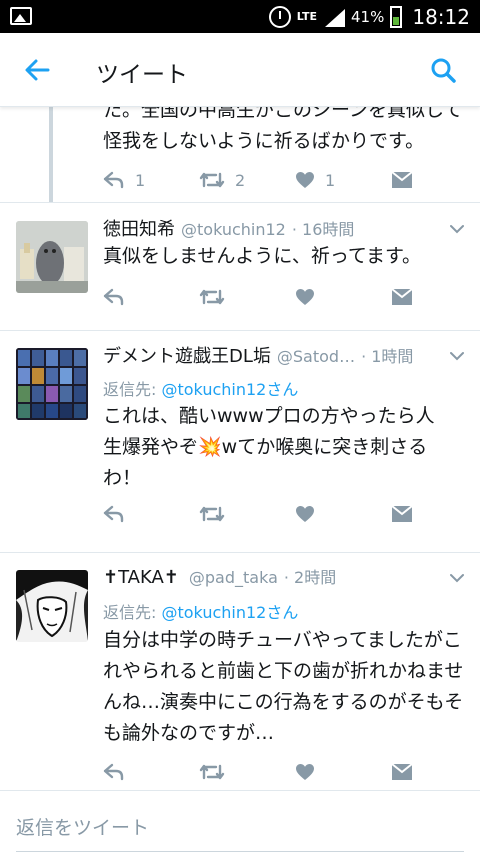  What do you see at coordinates (262, 256) in the screenshot?
I see `tweet-text: 真似をしませんように、祈ってます。` at bounding box center [262, 256].